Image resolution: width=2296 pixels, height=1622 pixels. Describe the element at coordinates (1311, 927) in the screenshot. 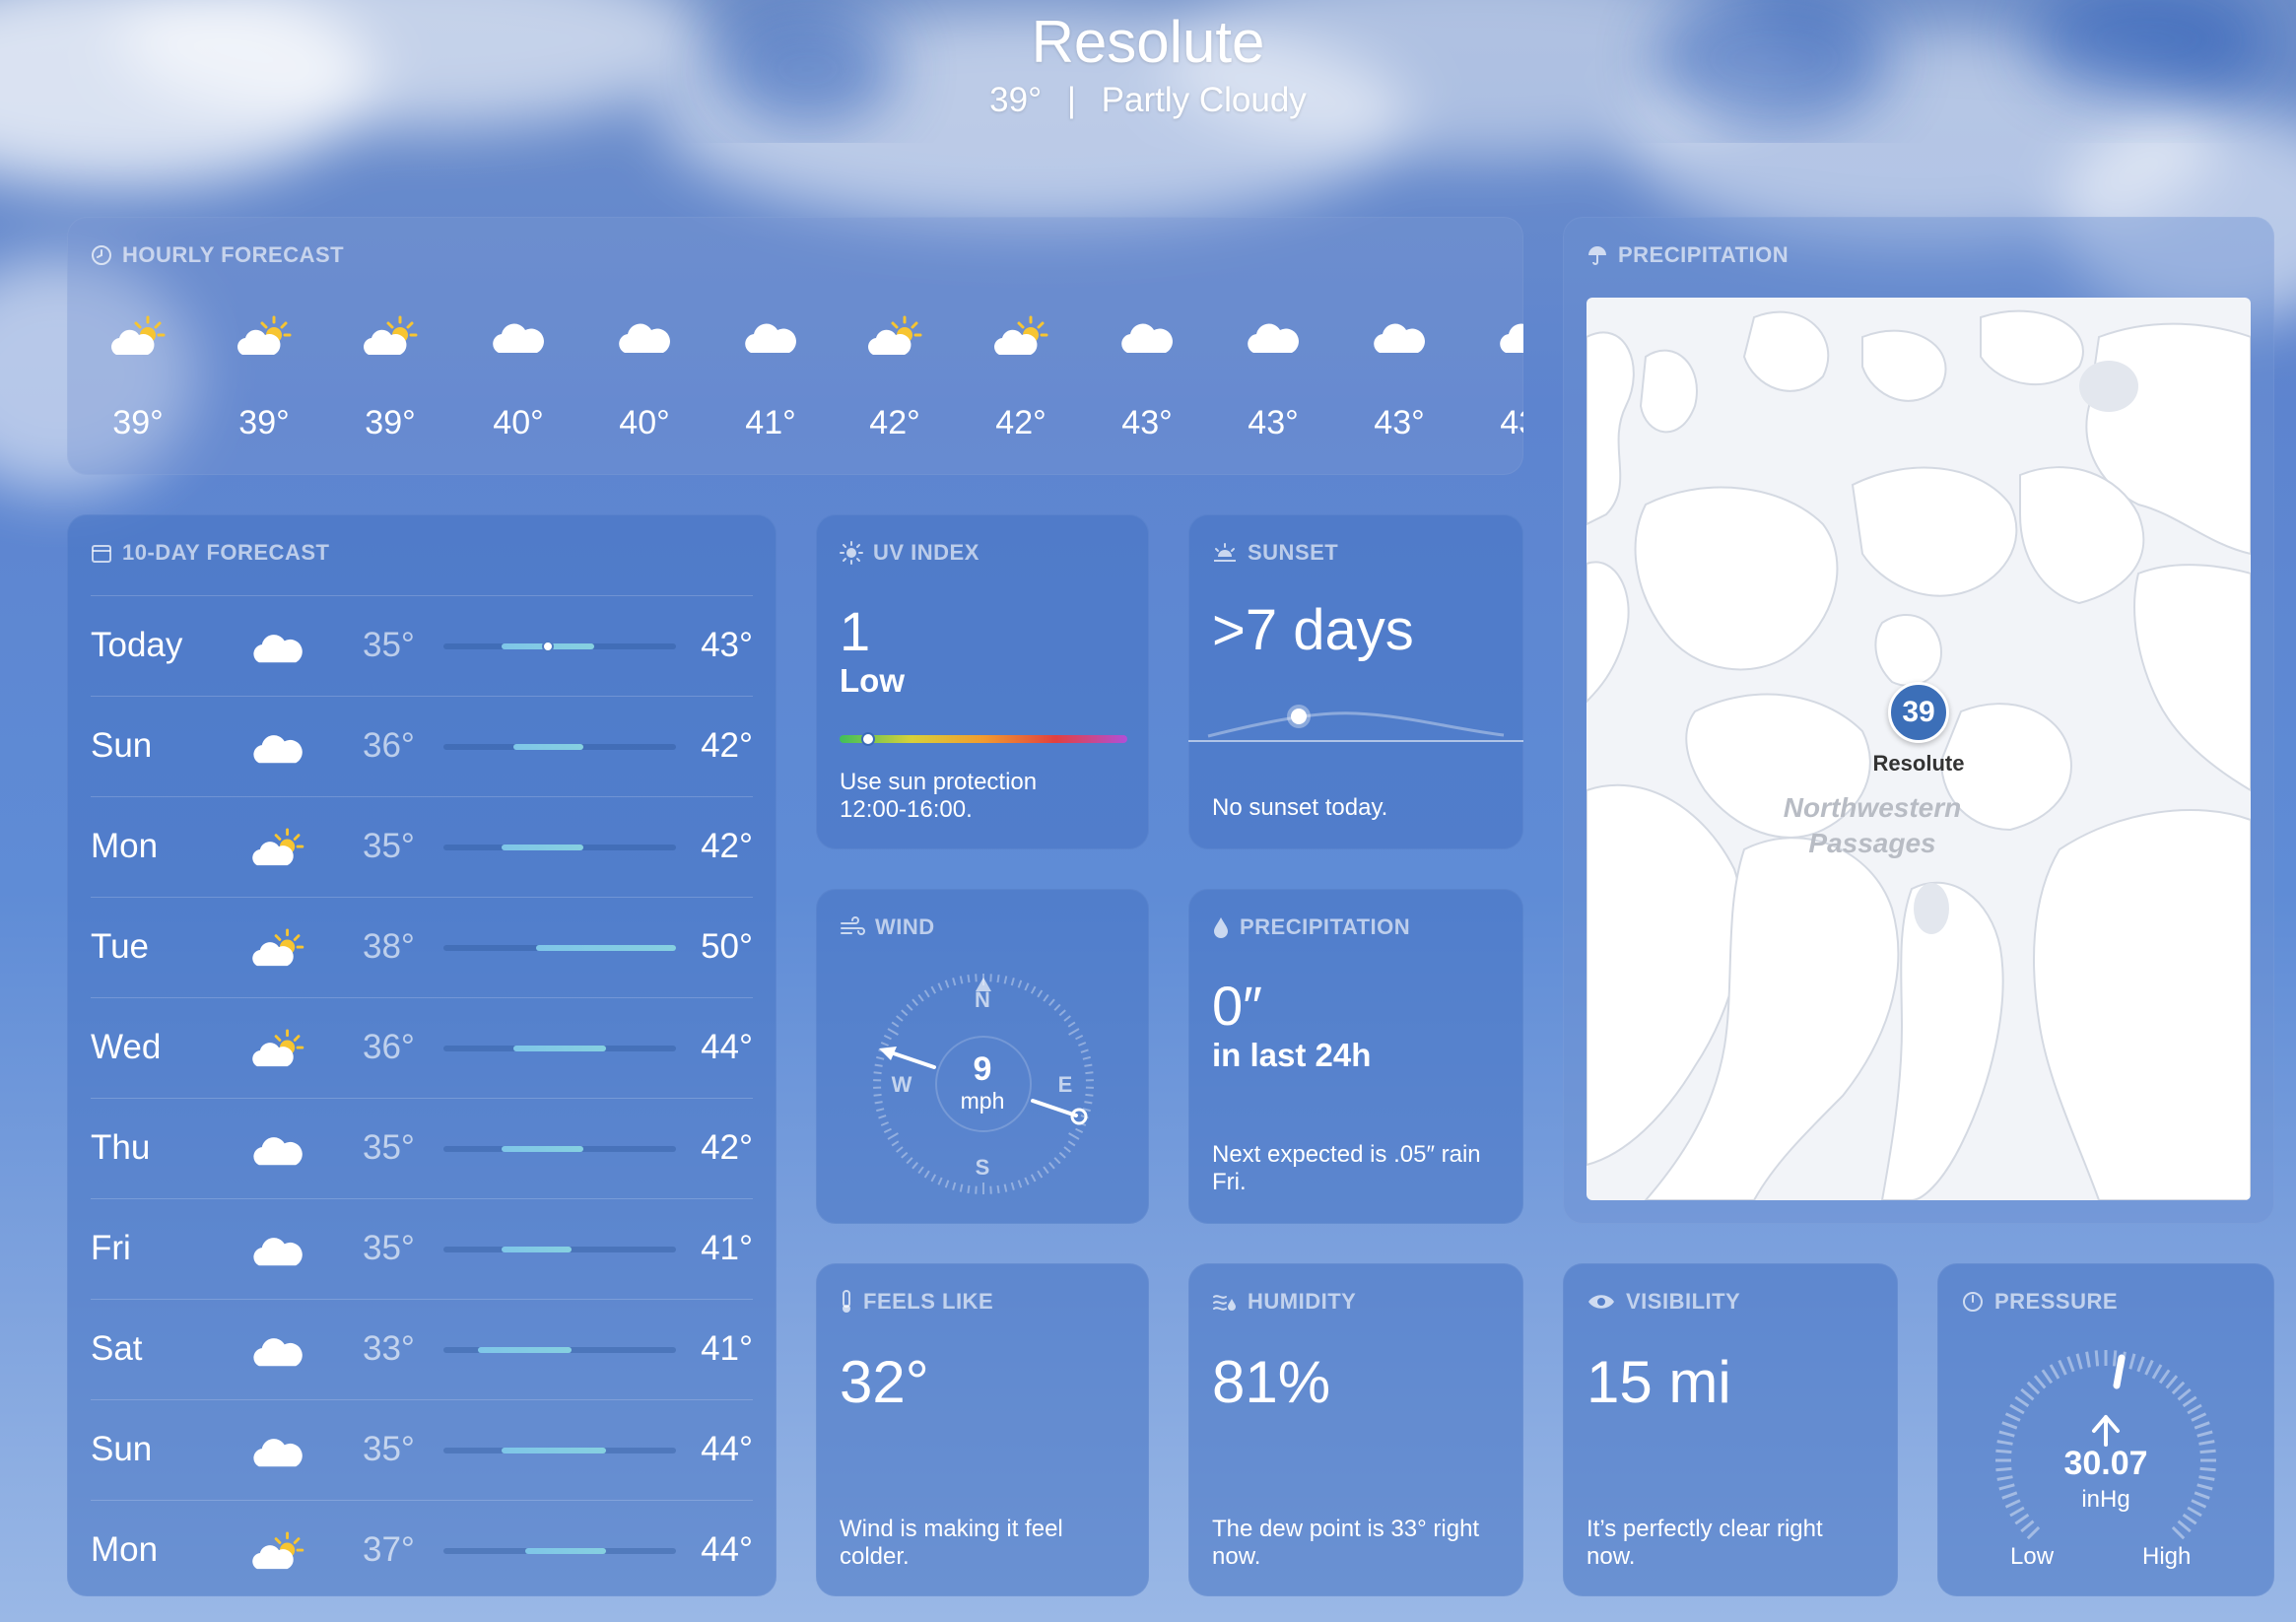

I see `precipitation-title: PRECIPITATION` at that location.